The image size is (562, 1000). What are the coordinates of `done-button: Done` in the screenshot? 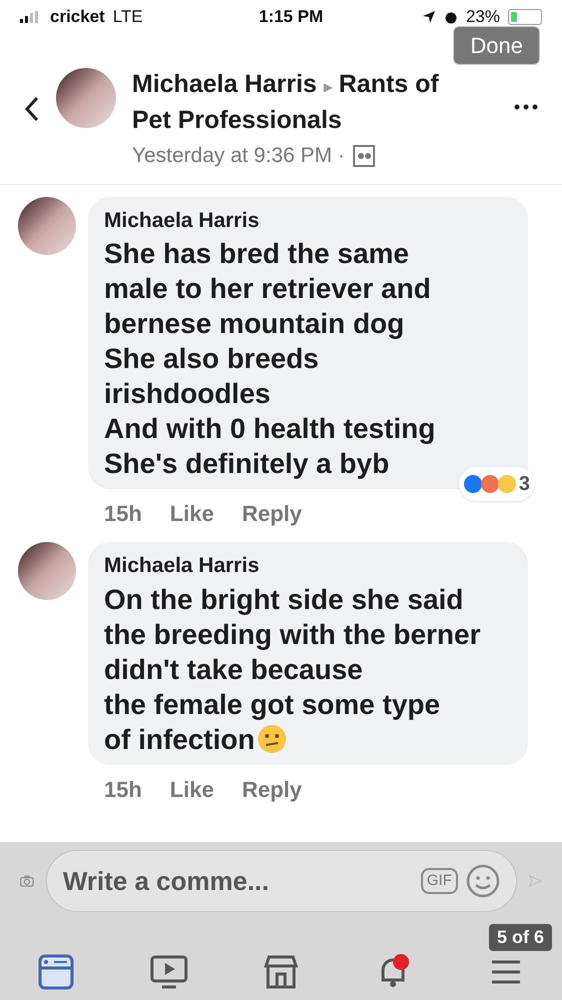 It's located at (496, 45).